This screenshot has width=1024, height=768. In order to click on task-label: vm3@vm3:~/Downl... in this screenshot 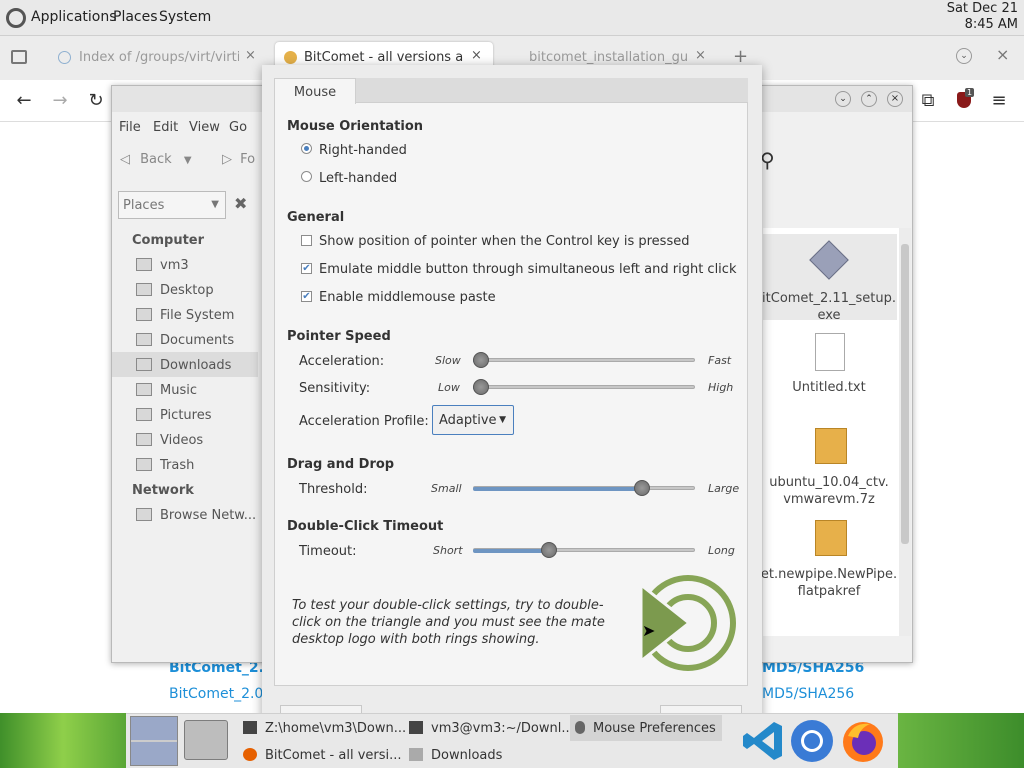, I will do `click(502, 728)`.